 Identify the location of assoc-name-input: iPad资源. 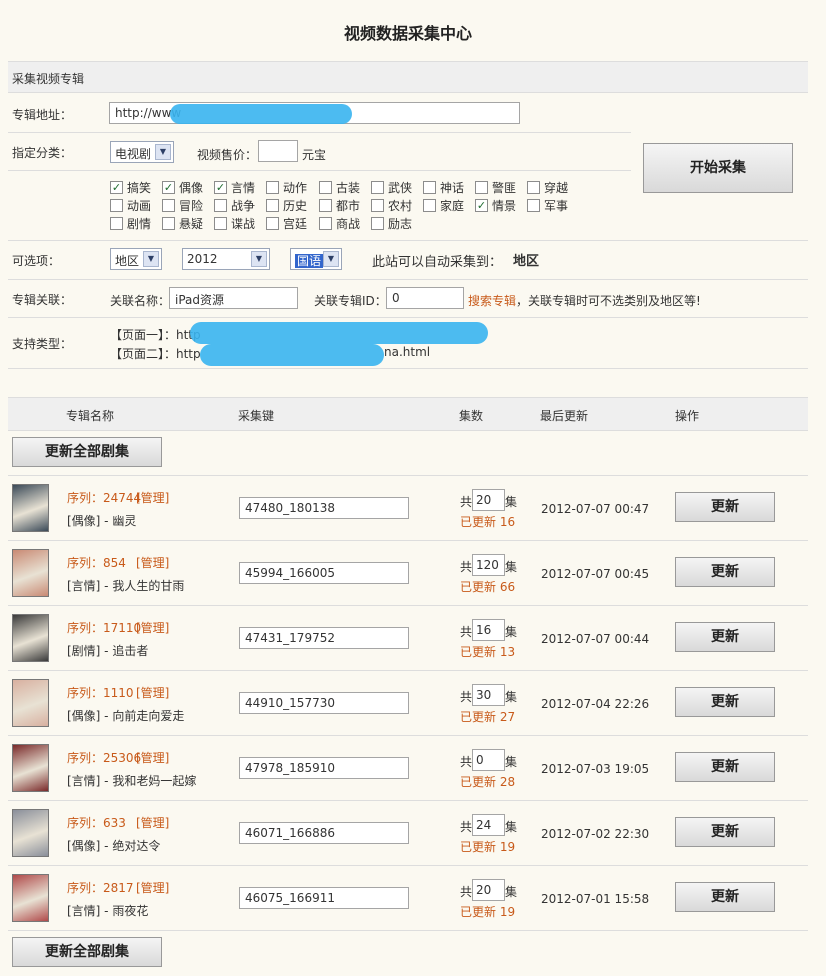
(233, 298).